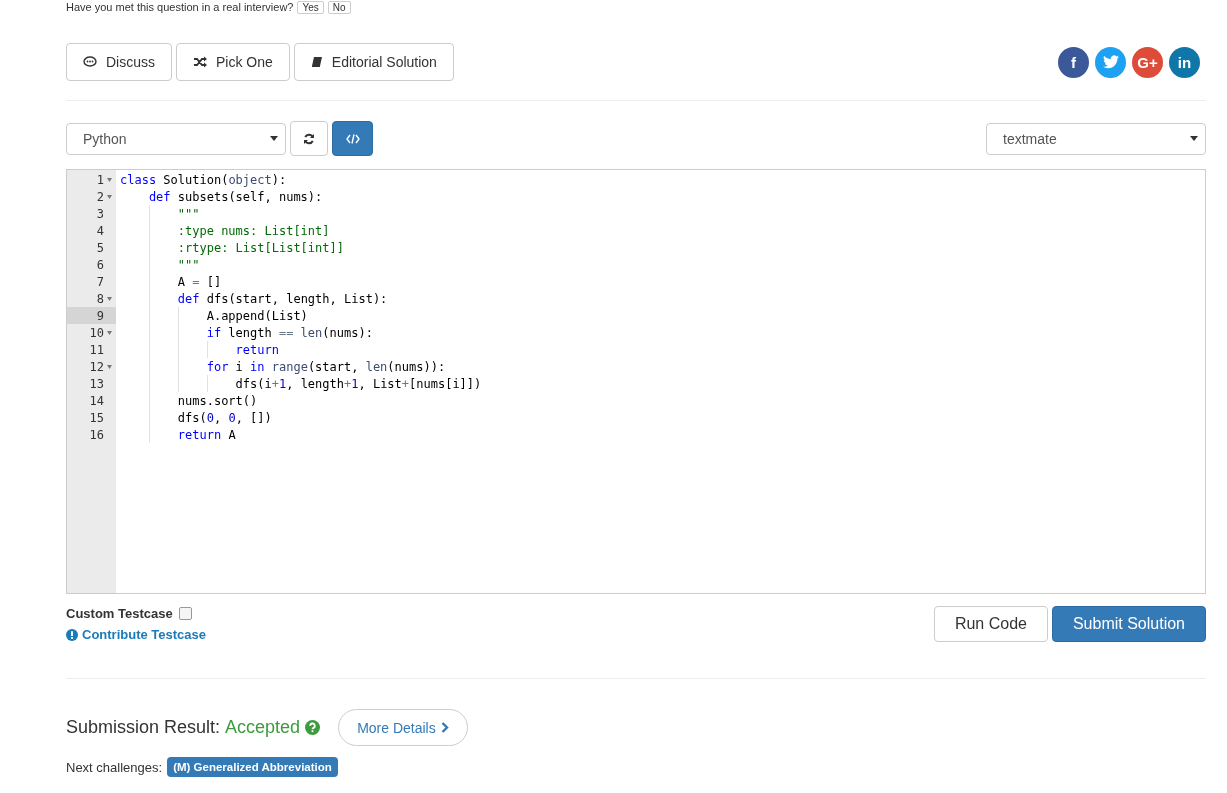  What do you see at coordinates (96, 366) in the screenshot?
I see `line-number: 12` at bounding box center [96, 366].